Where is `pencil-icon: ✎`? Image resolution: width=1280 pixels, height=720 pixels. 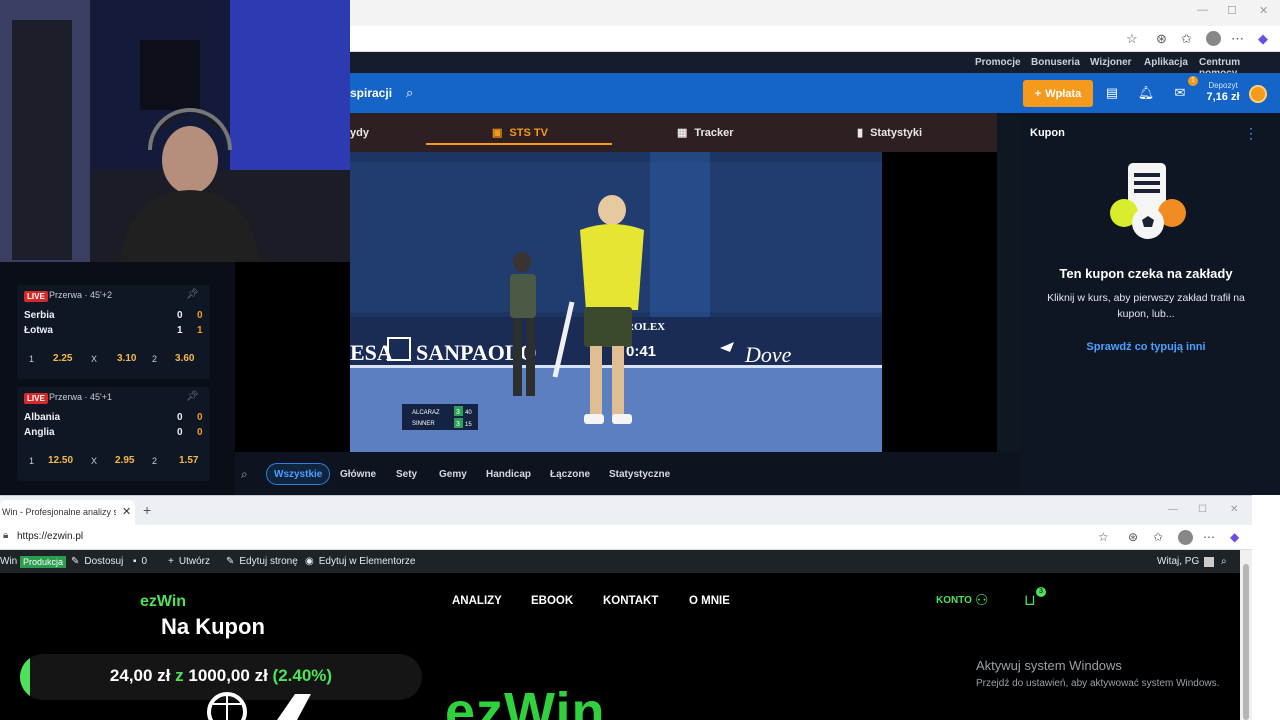
pencil-icon: ✎ is located at coordinates (230, 561).